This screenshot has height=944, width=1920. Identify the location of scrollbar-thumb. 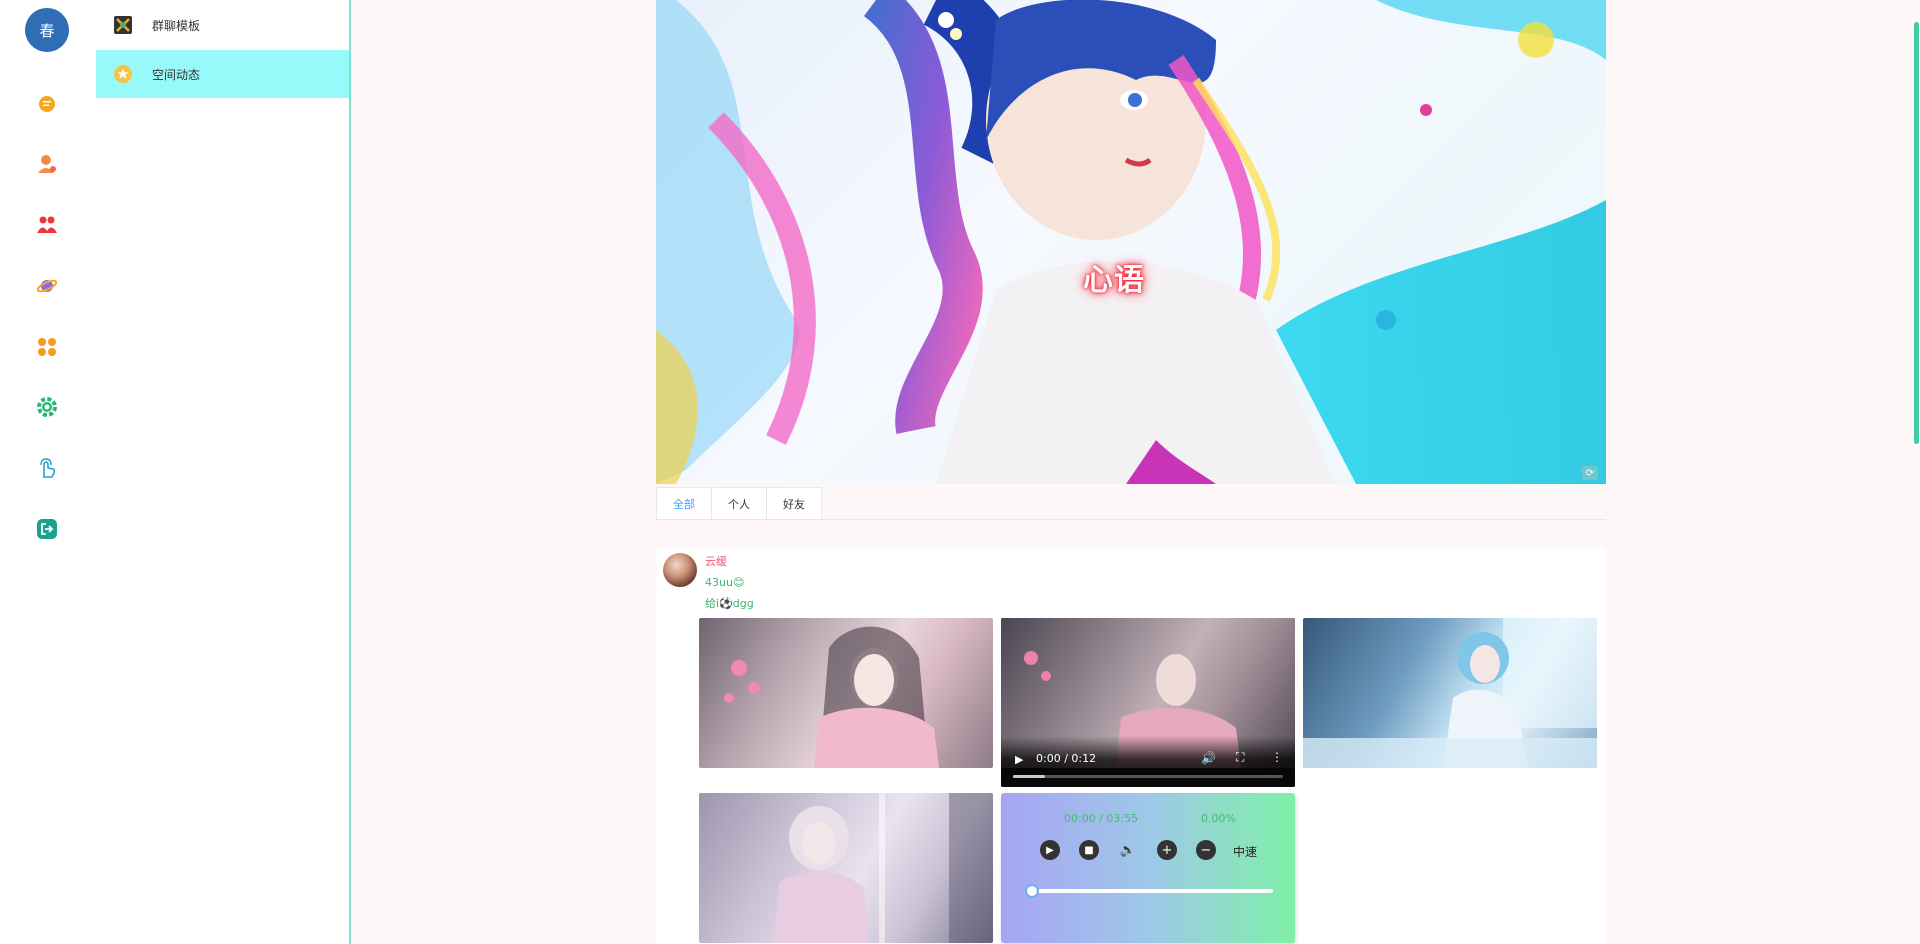
(1916, 233).